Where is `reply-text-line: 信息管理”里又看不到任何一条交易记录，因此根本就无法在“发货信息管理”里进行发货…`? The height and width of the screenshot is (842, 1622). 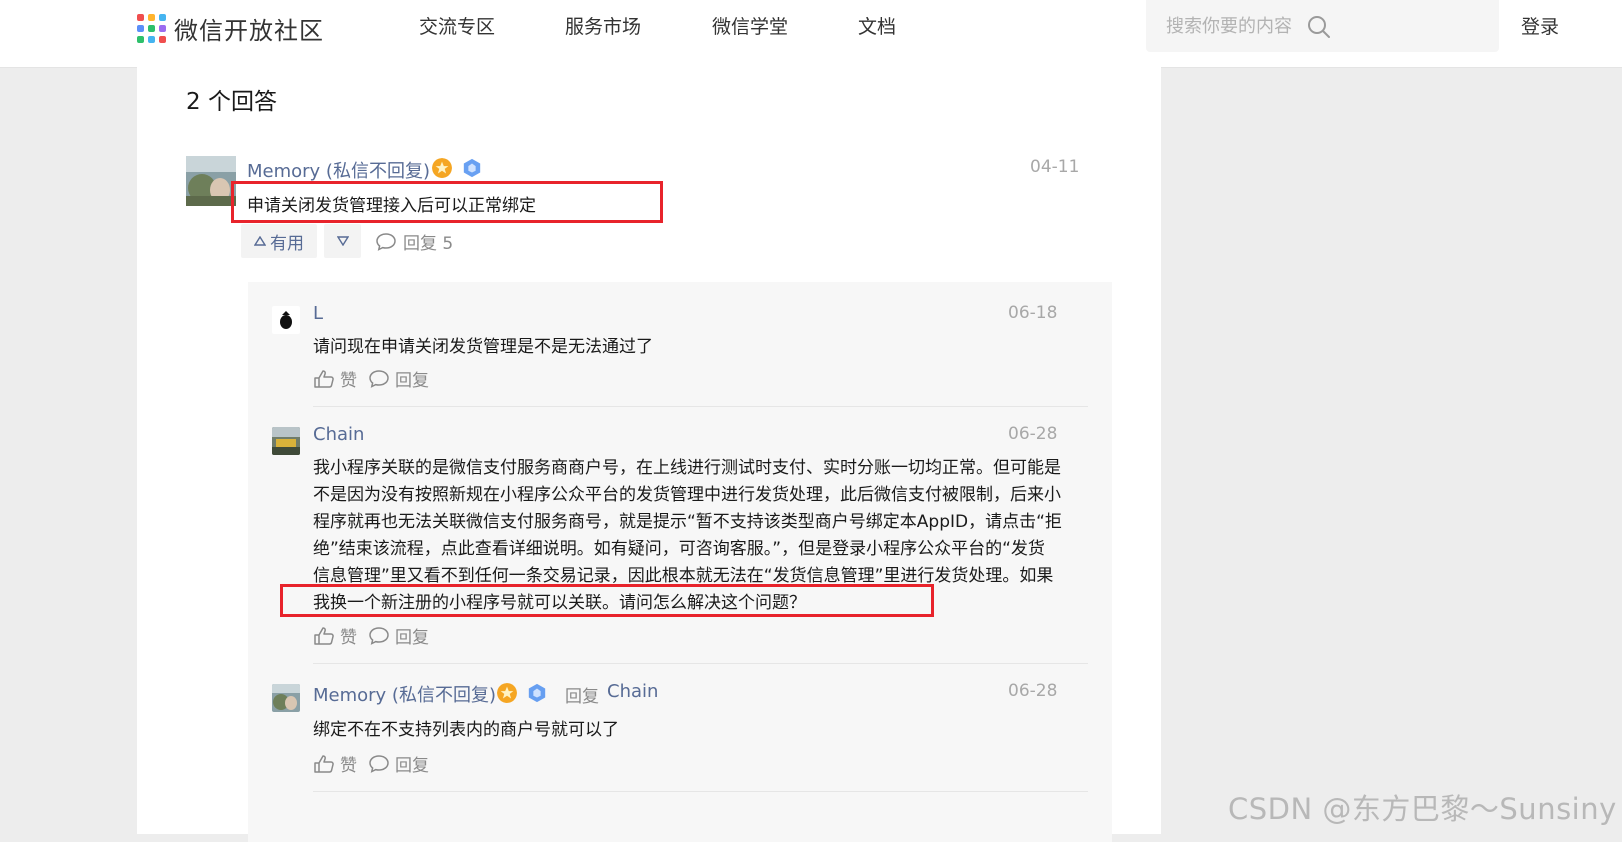 reply-text-line: 信息管理”里又看不到任何一条交易记录，因此根本就无法在“发货信息管理”里进行发货… is located at coordinates (683, 576).